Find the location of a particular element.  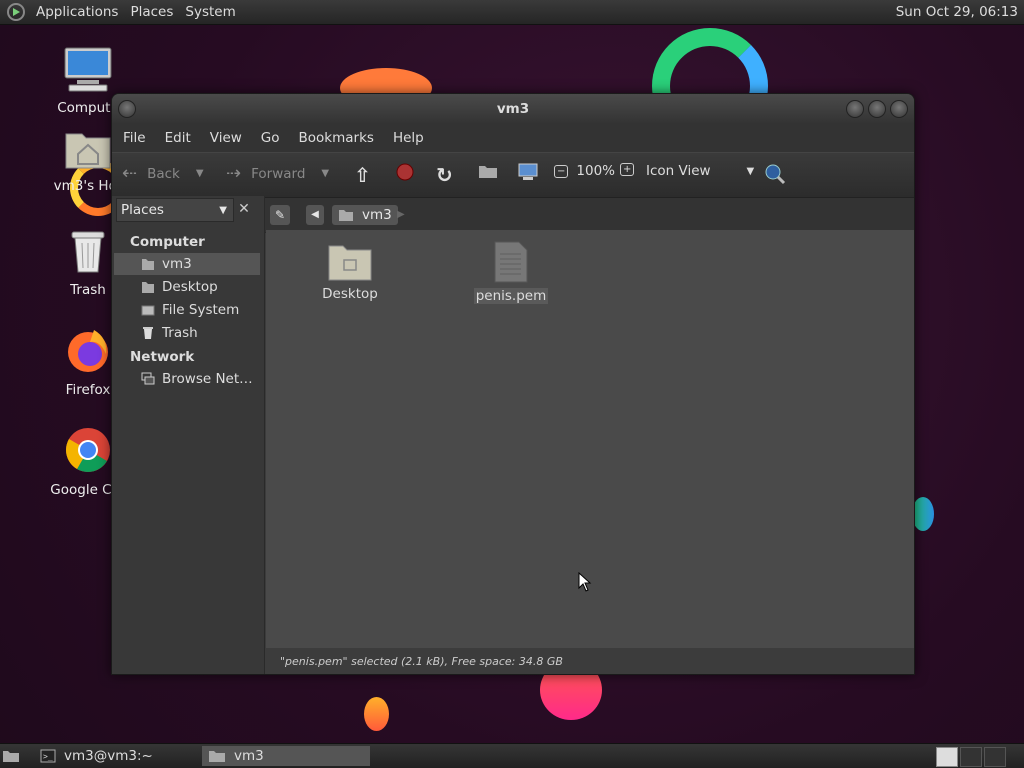

forward-label: Forward is located at coordinates (278, 173).